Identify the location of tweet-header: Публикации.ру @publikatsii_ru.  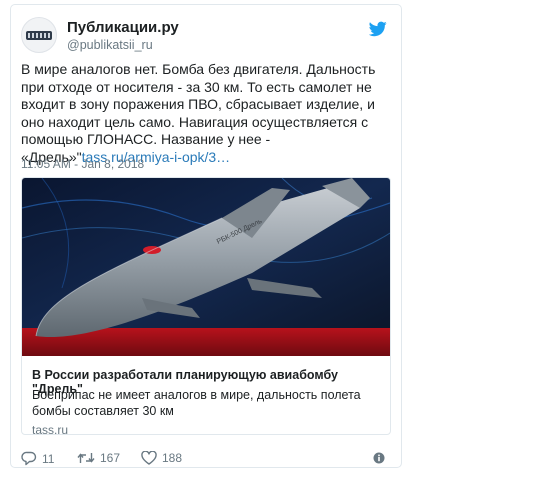
(207, 37).